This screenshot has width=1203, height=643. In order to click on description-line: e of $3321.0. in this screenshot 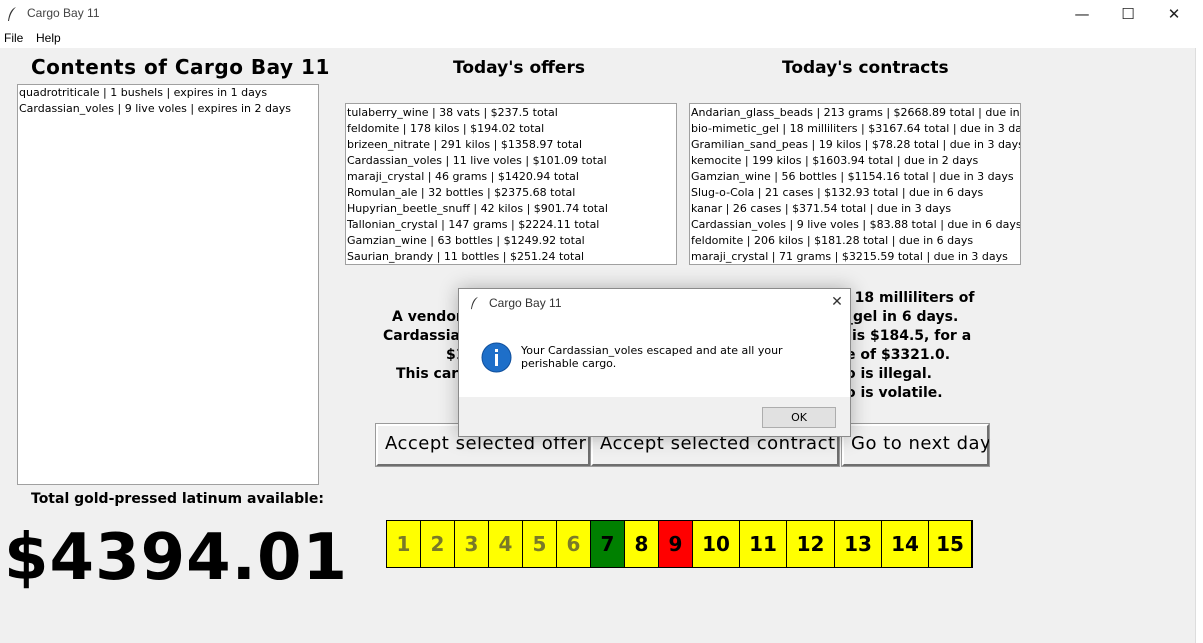, I will do `click(898, 355)`.